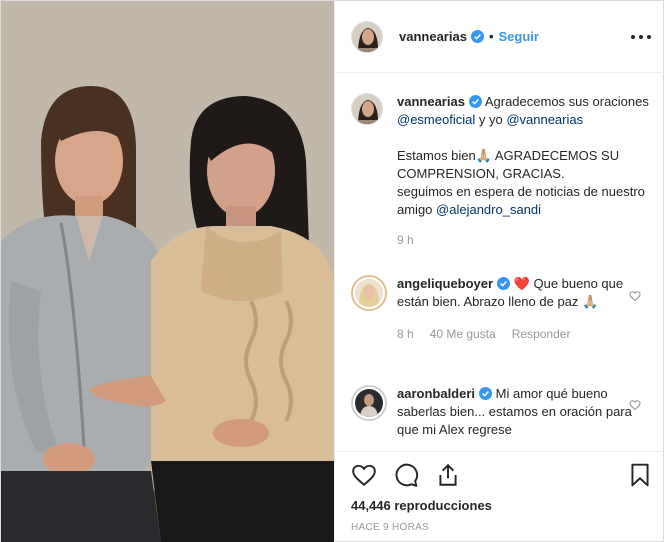 This screenshot has width=664, height=542. I want to click on mention-link: @vannearias, so click(544, 119).